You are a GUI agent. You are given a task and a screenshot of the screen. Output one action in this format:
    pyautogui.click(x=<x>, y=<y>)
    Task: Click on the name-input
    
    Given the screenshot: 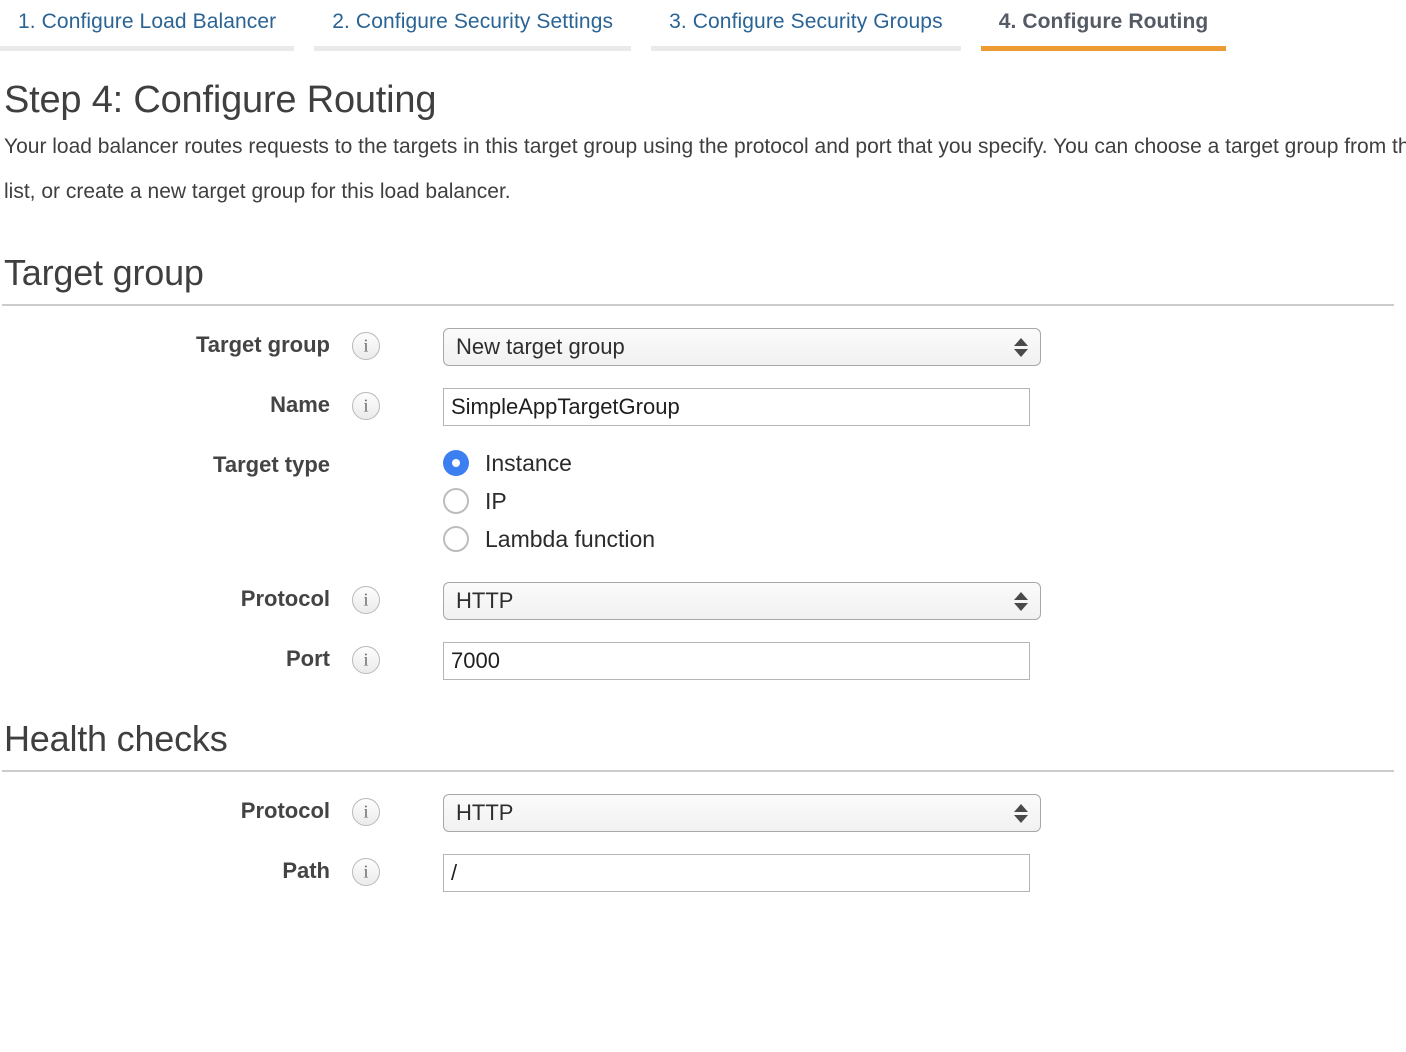 What is the action you would take?
    pyautogui.click(x=736, y=407)
    